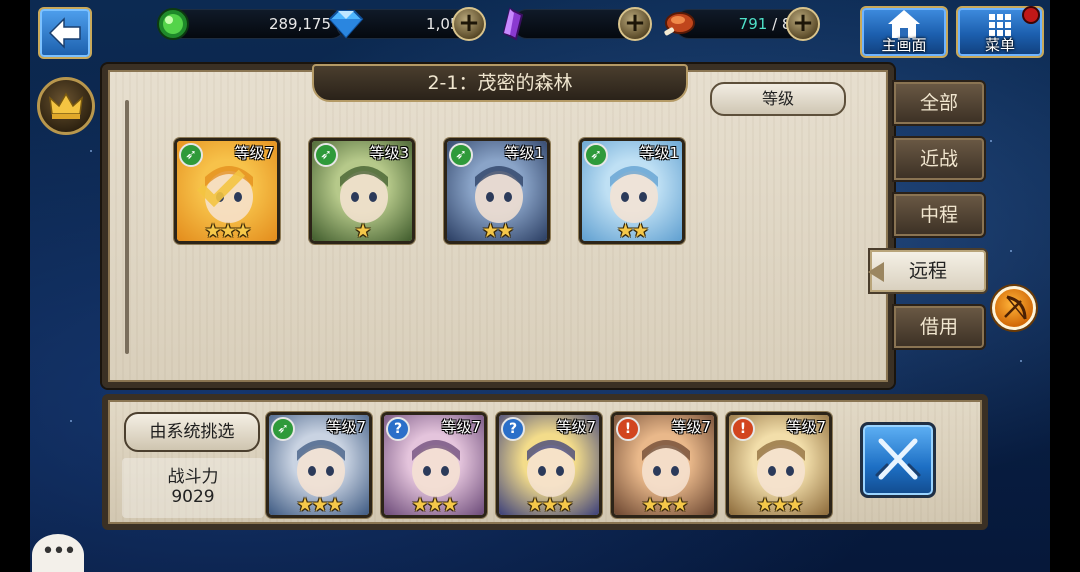 The height and width of the screenshot is (572, 1080). Describe the element at coordinates (753, 24) in the screenshot. I see `stamina-current: 791` at that location.